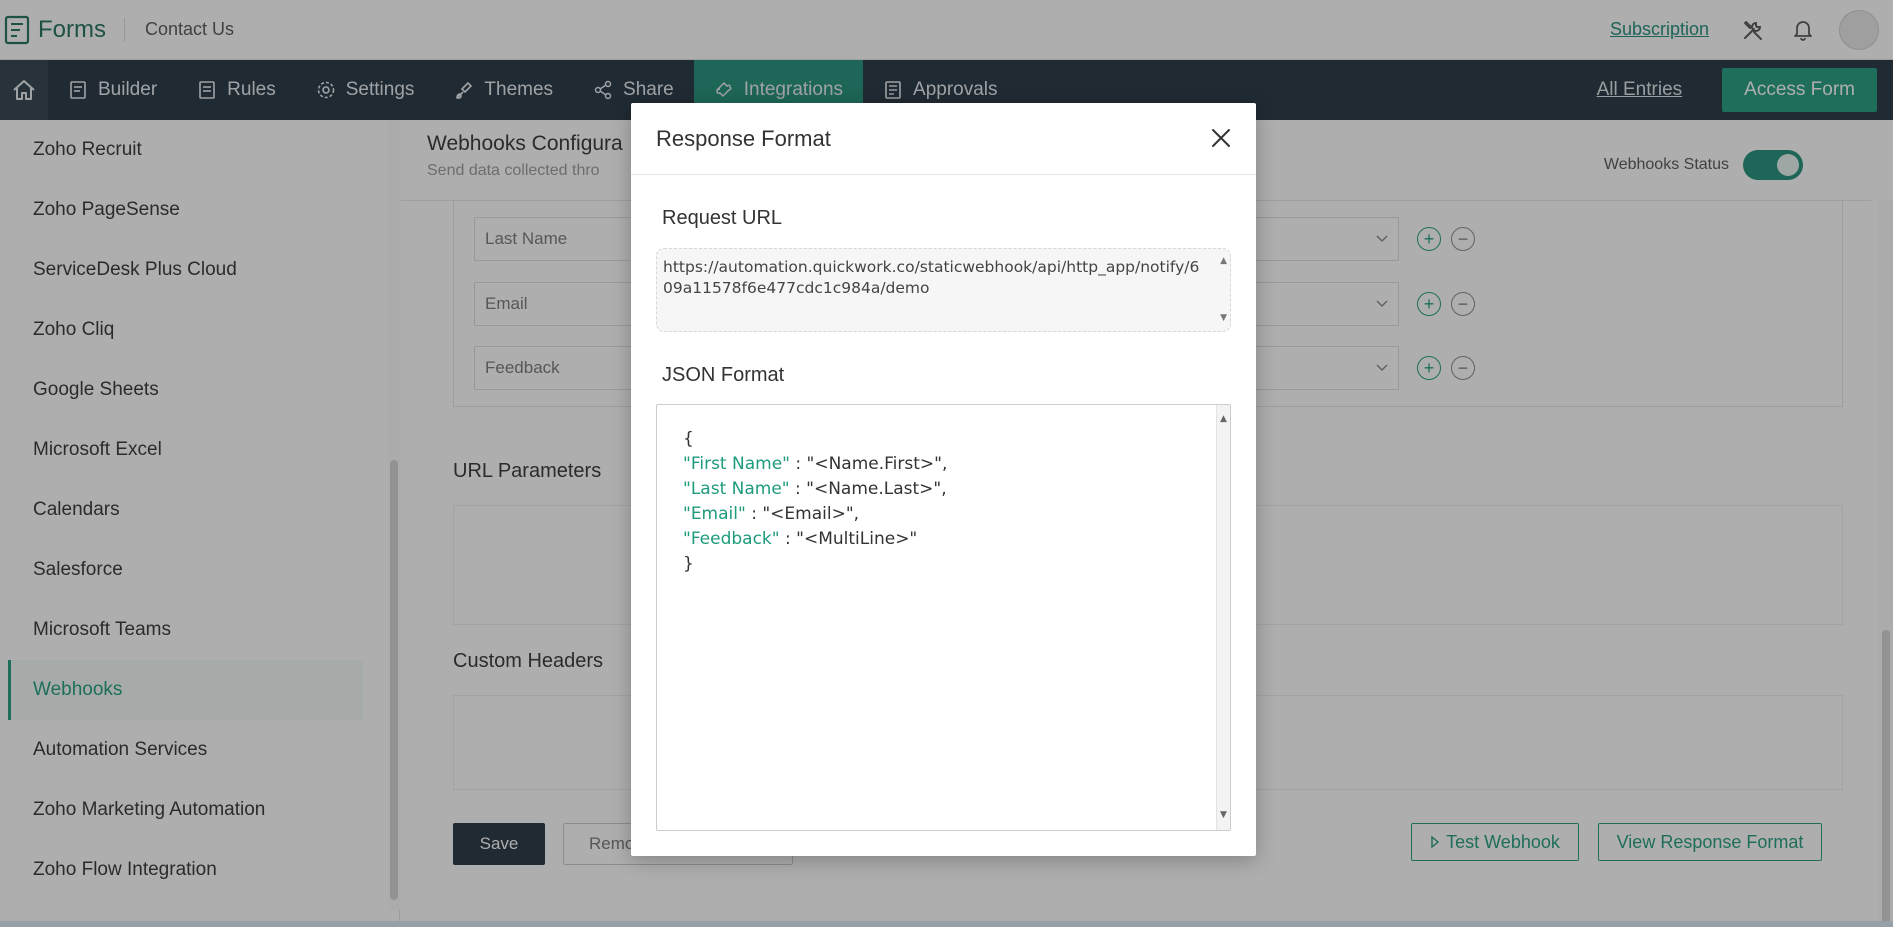 The height and width of the screenshot is (927, 1893). I want to click on json-line: "Last Name" : "<Name.Last>",, so click(943, 489).